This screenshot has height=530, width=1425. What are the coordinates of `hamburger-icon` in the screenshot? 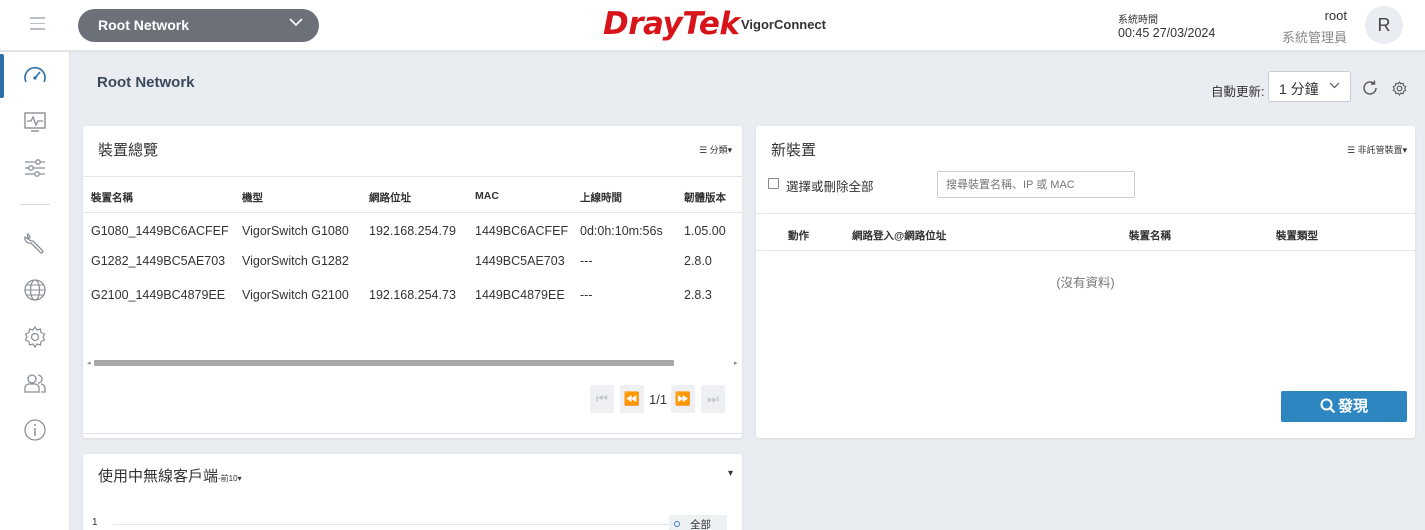 It's located at (37, 24).